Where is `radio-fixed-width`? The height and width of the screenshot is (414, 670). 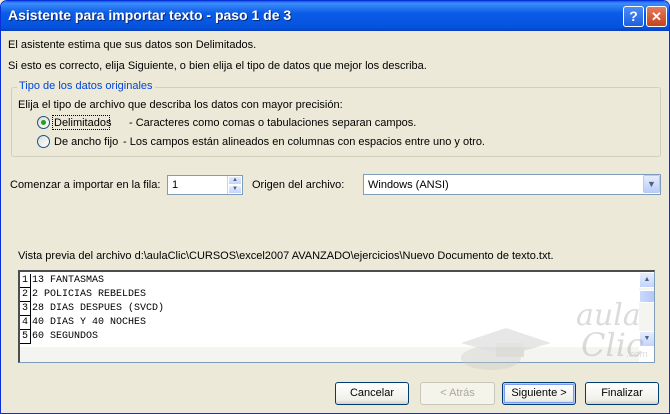
radio-fixed-width is located at coordinates (43, 141).